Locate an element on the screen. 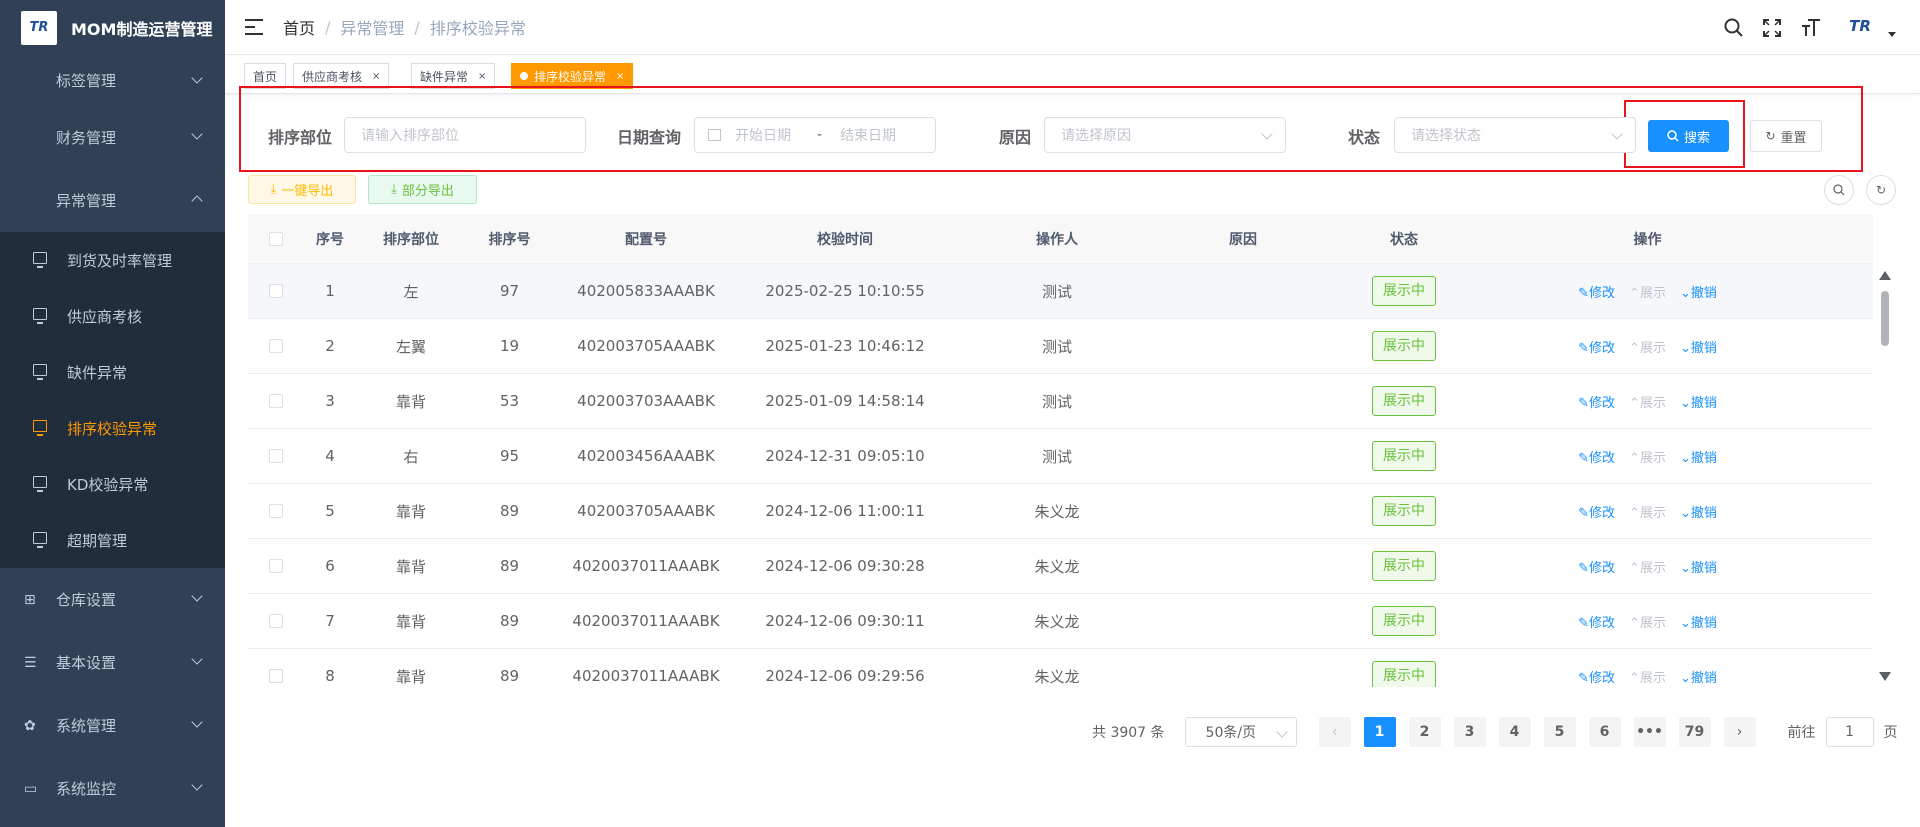 The width and height of the screenshot is (1920, 827). sidebar-item-overdue: 超期管理 is located at coordinates (112, 540).